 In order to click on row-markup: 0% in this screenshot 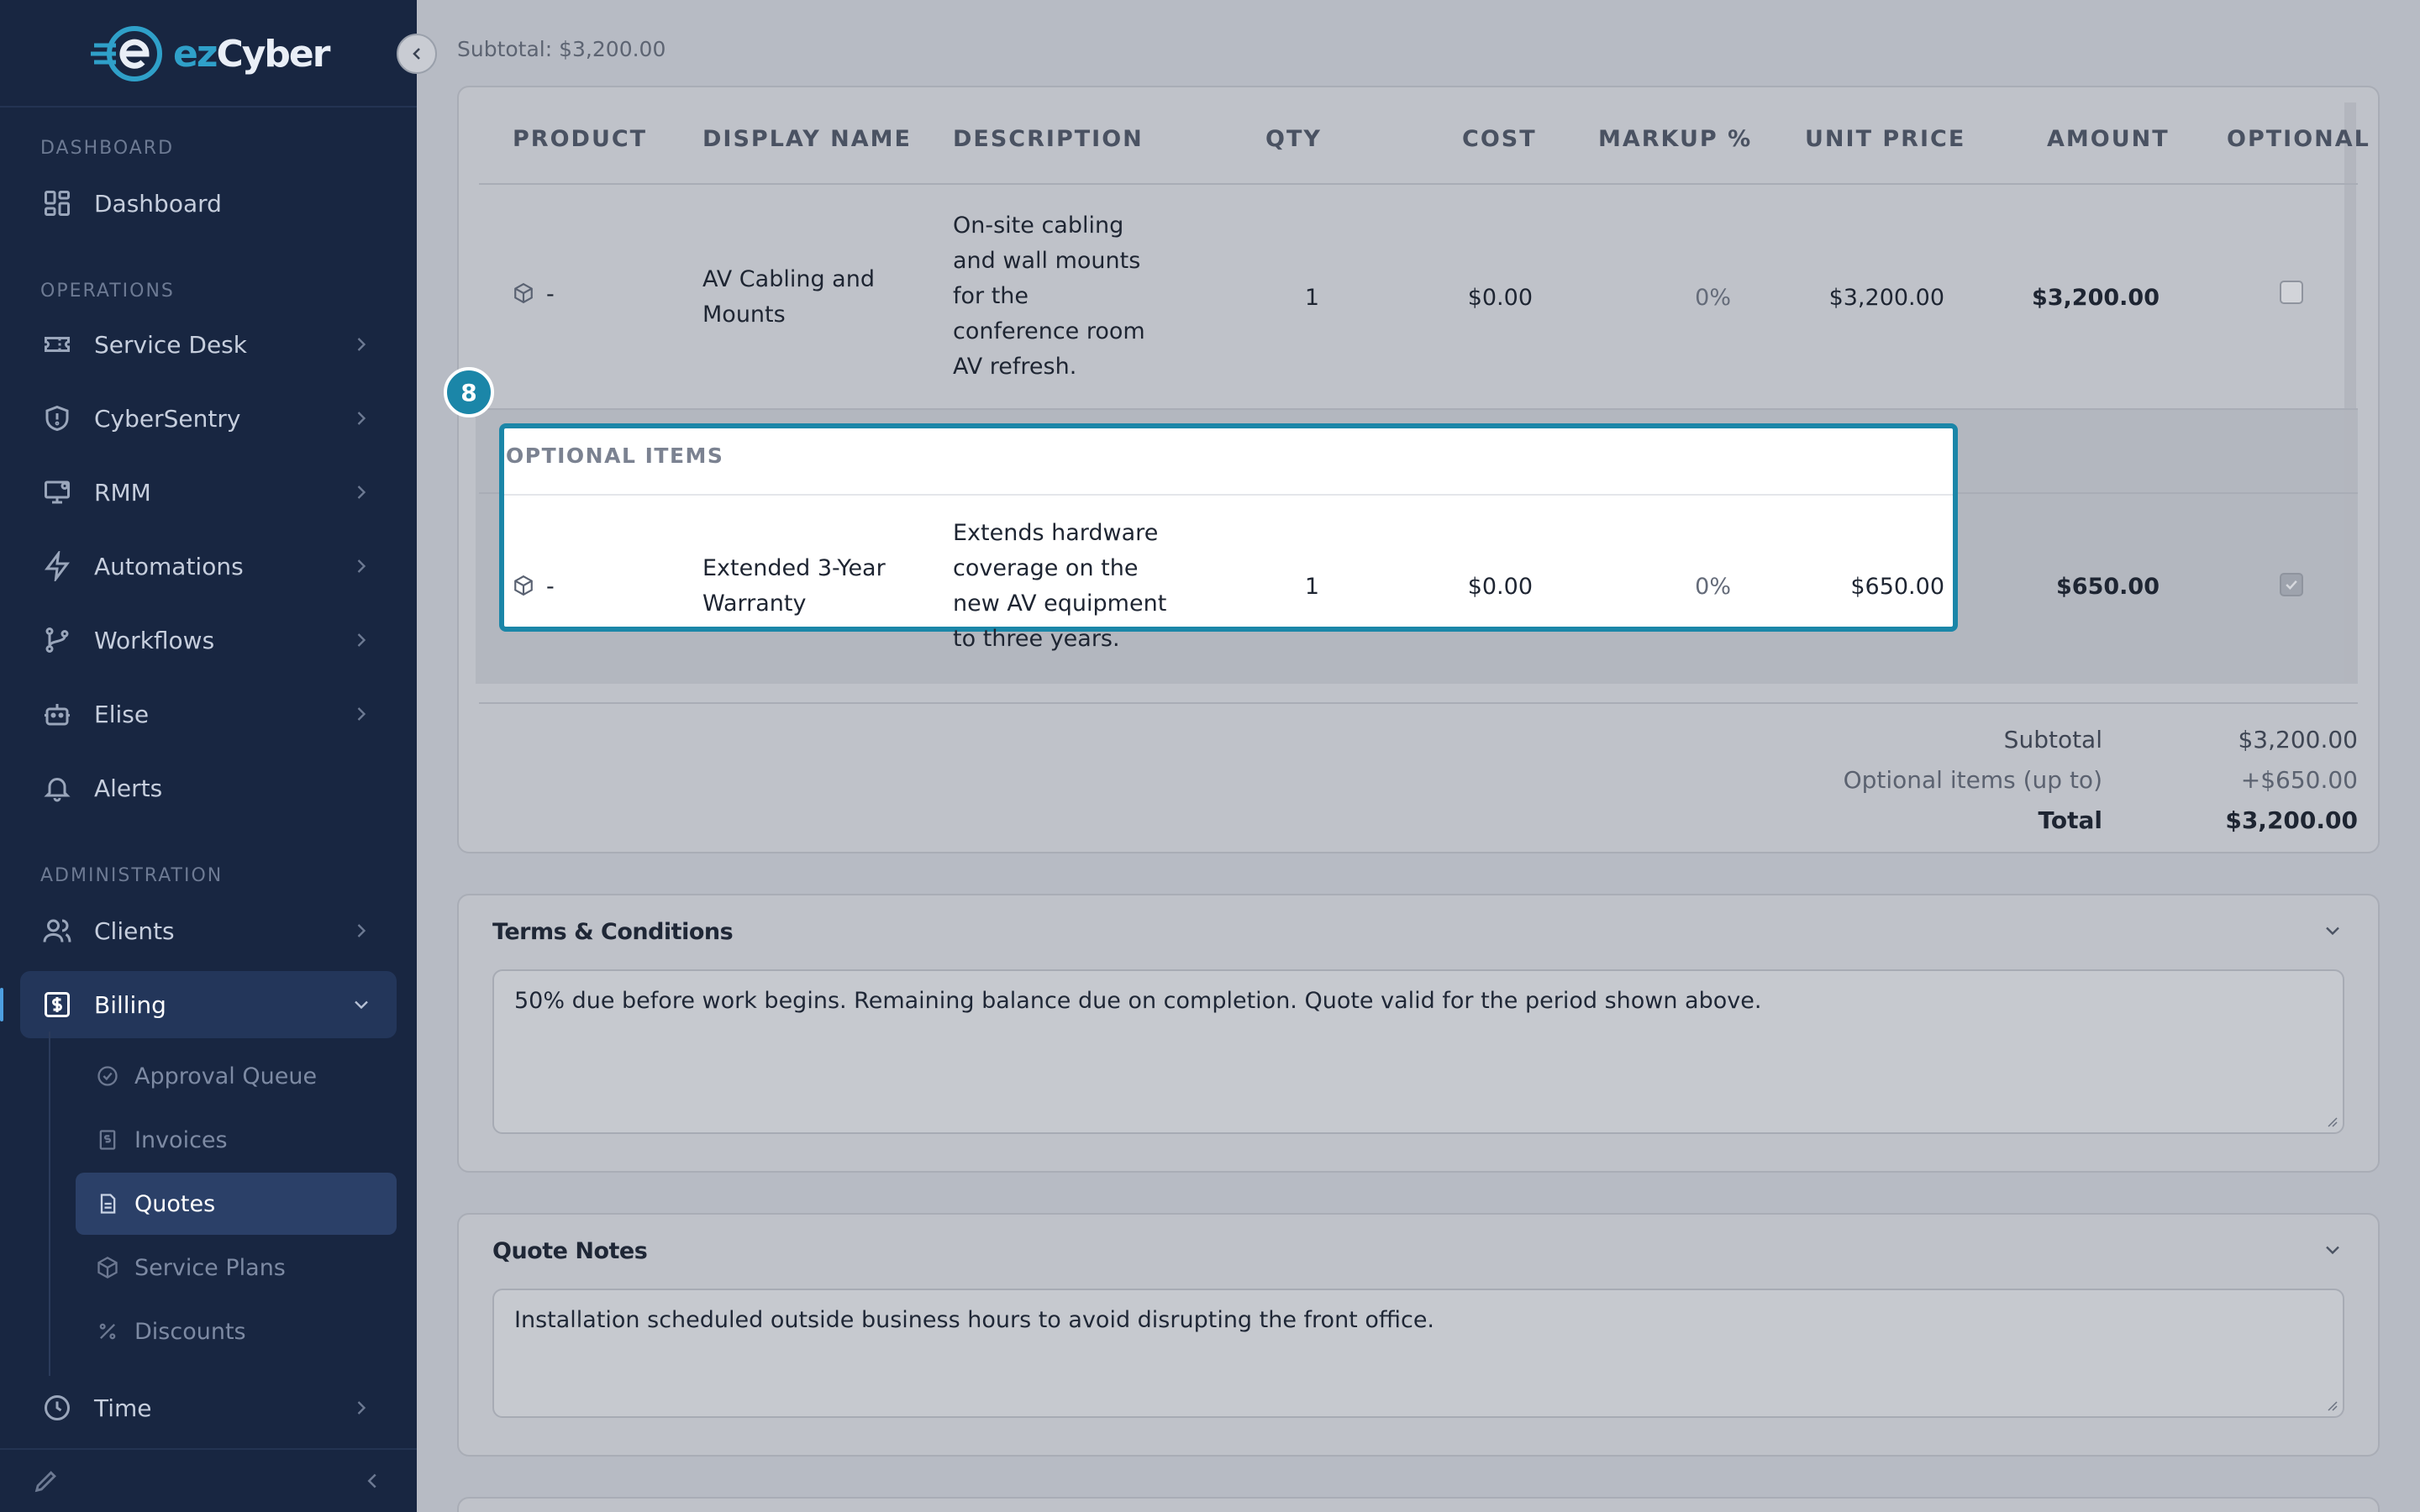, I will do `click(1680, 298)`.